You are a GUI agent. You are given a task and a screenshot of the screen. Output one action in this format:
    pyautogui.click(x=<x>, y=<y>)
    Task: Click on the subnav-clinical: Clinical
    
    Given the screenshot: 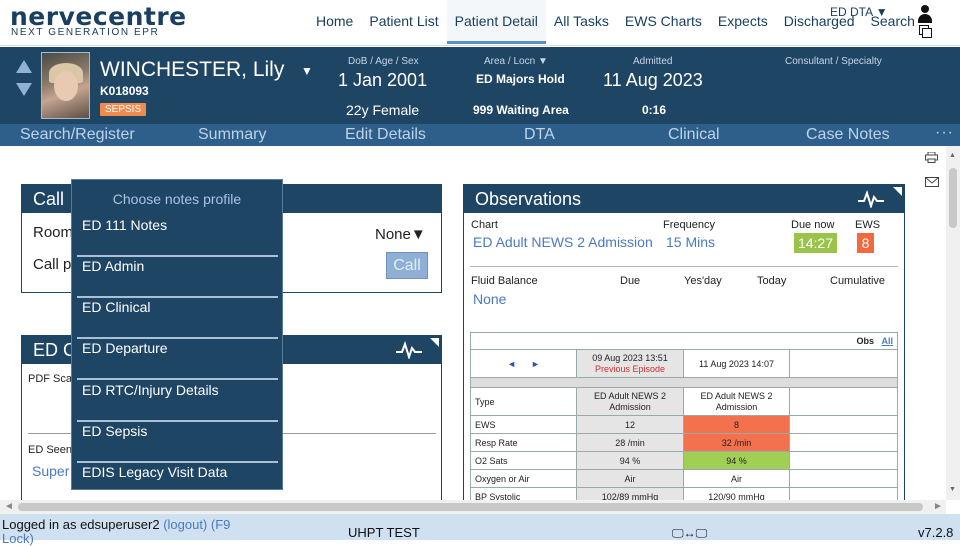 What is the action you would take?
    pyautogui.click(x=694, y=134)
    